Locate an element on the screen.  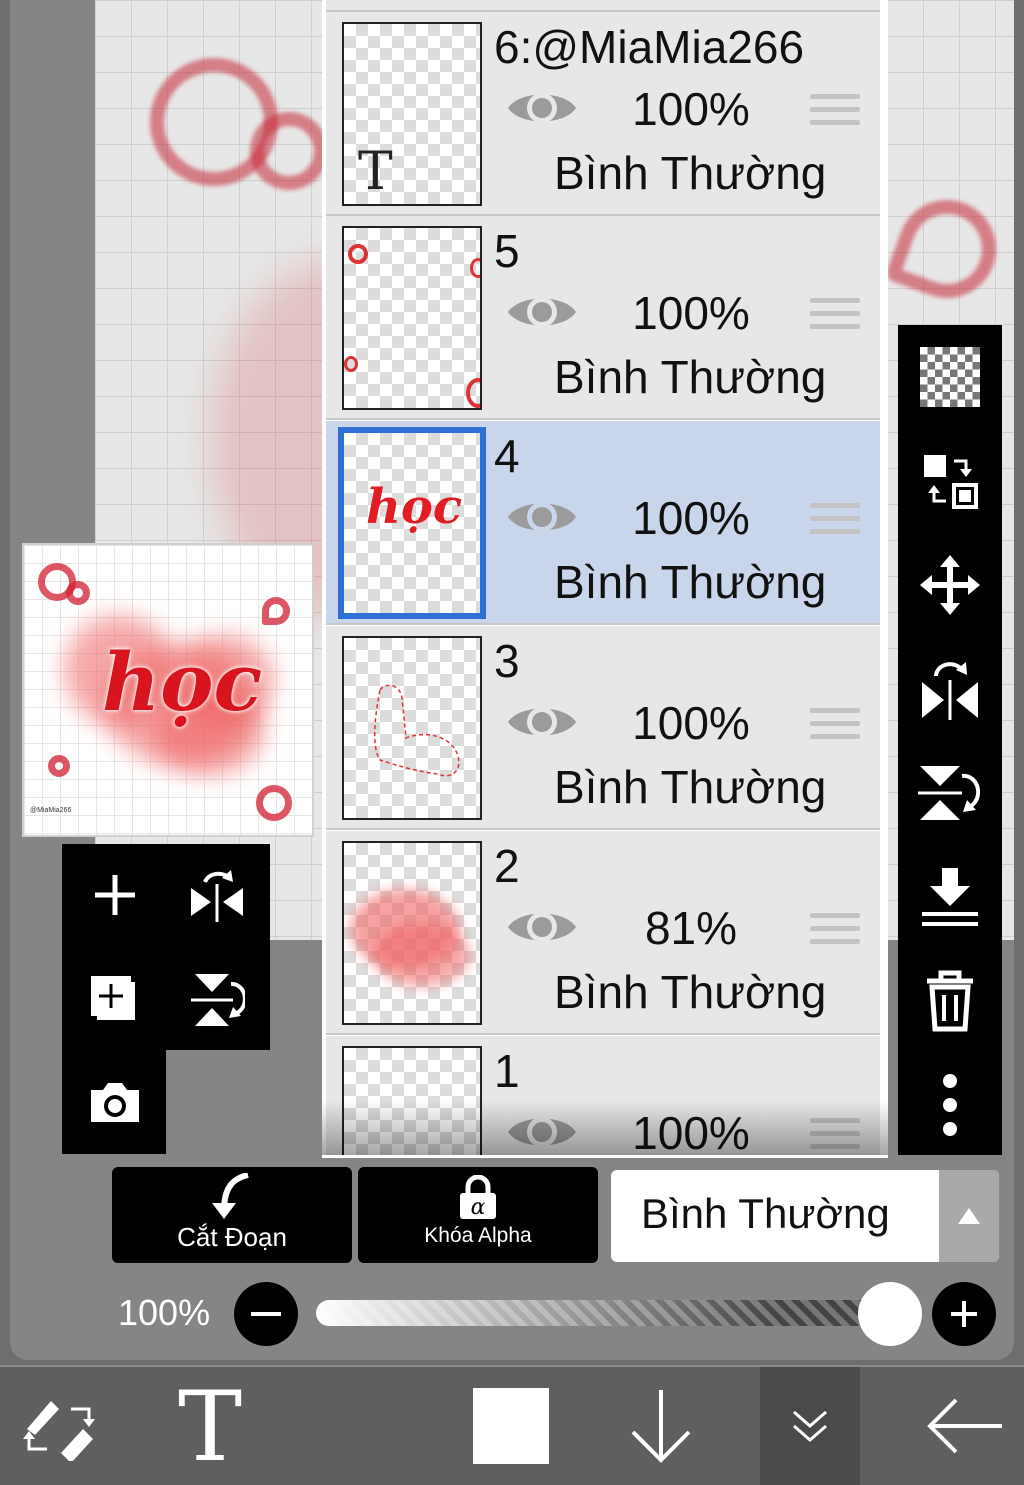
alpha-lock-button: α Khóa Alpha is located at coordinates (478, 1215).